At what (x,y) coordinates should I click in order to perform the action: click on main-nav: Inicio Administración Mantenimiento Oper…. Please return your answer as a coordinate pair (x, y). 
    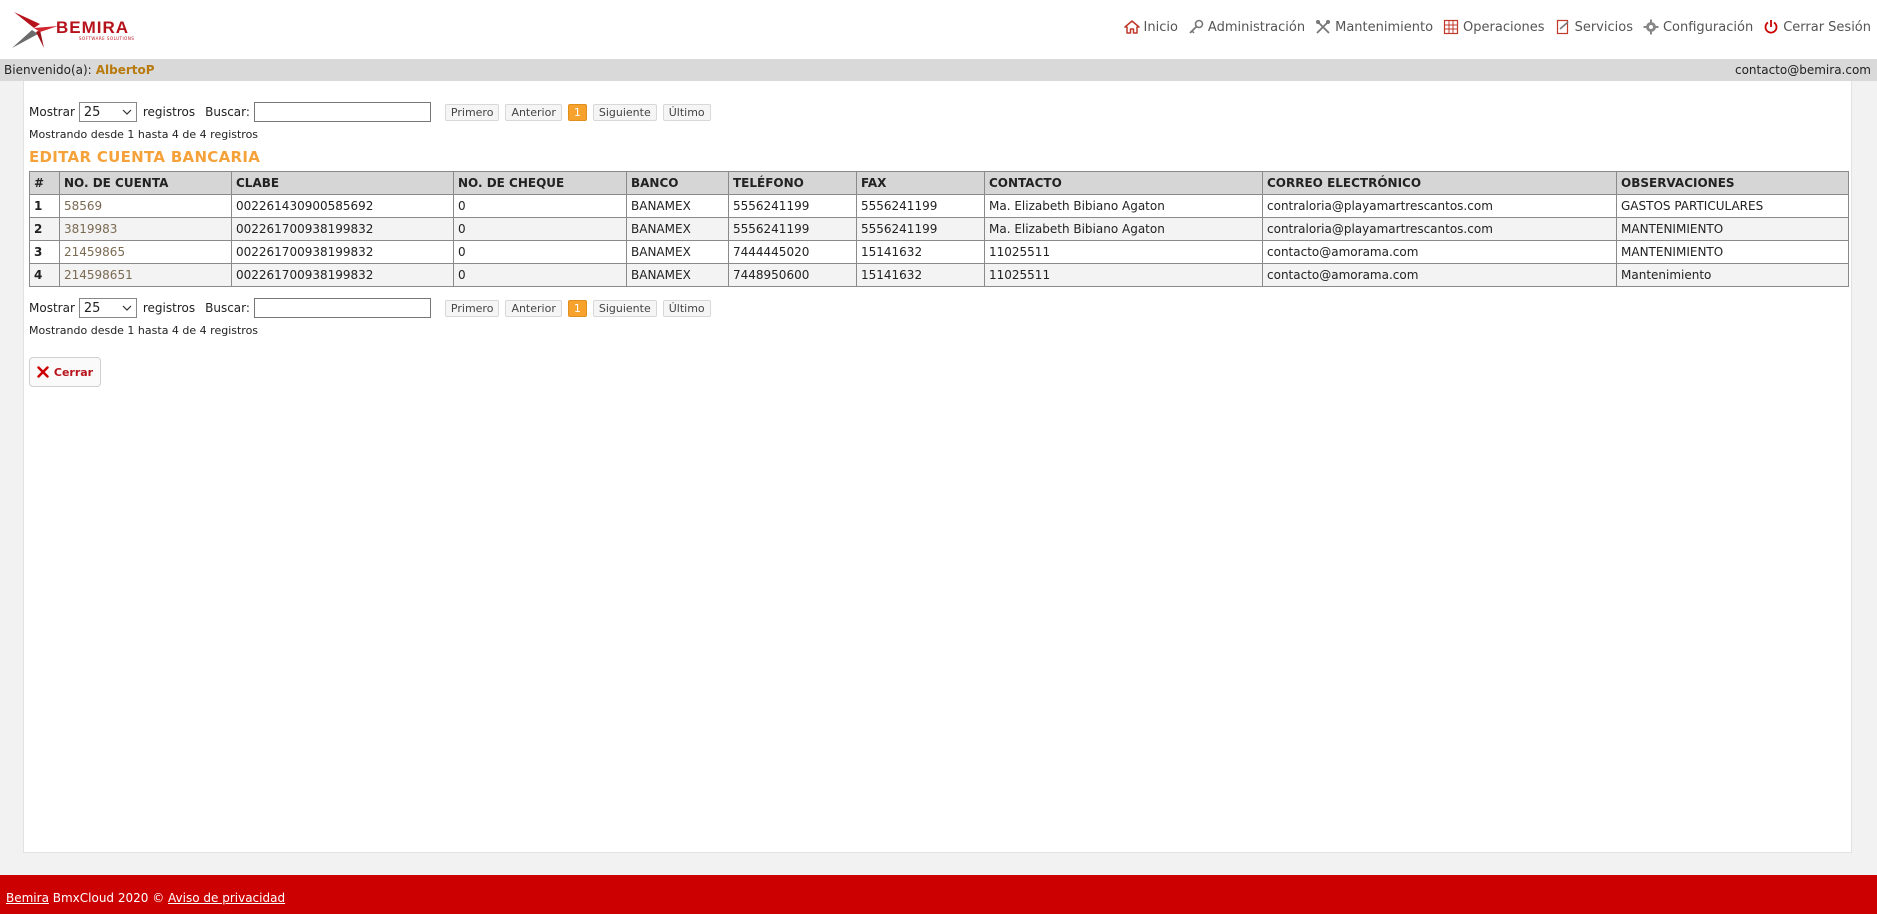
    Looking at the image, I should click on (1492, 27).